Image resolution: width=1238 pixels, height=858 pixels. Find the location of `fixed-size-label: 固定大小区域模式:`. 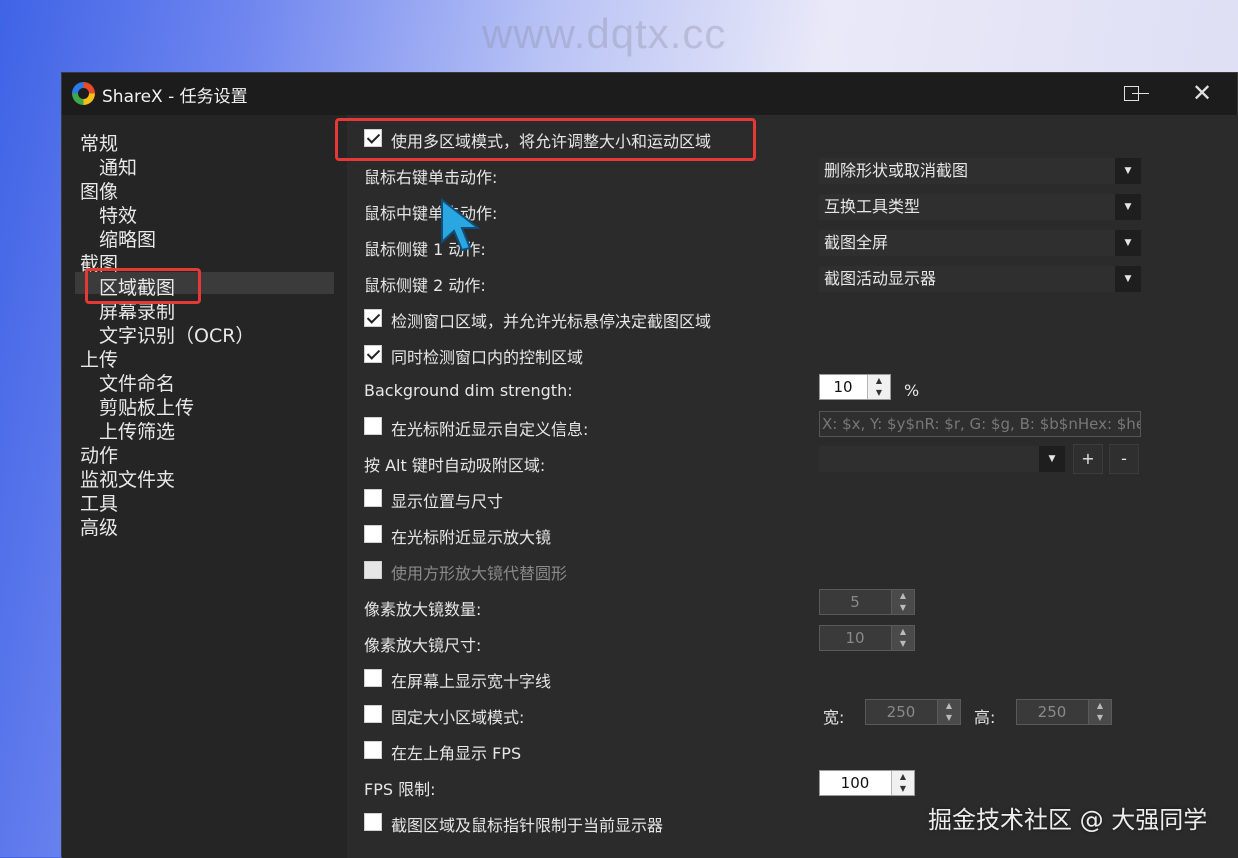

fixed-size-label: 固定大小区域模式: is located at coordinates (458, 717).